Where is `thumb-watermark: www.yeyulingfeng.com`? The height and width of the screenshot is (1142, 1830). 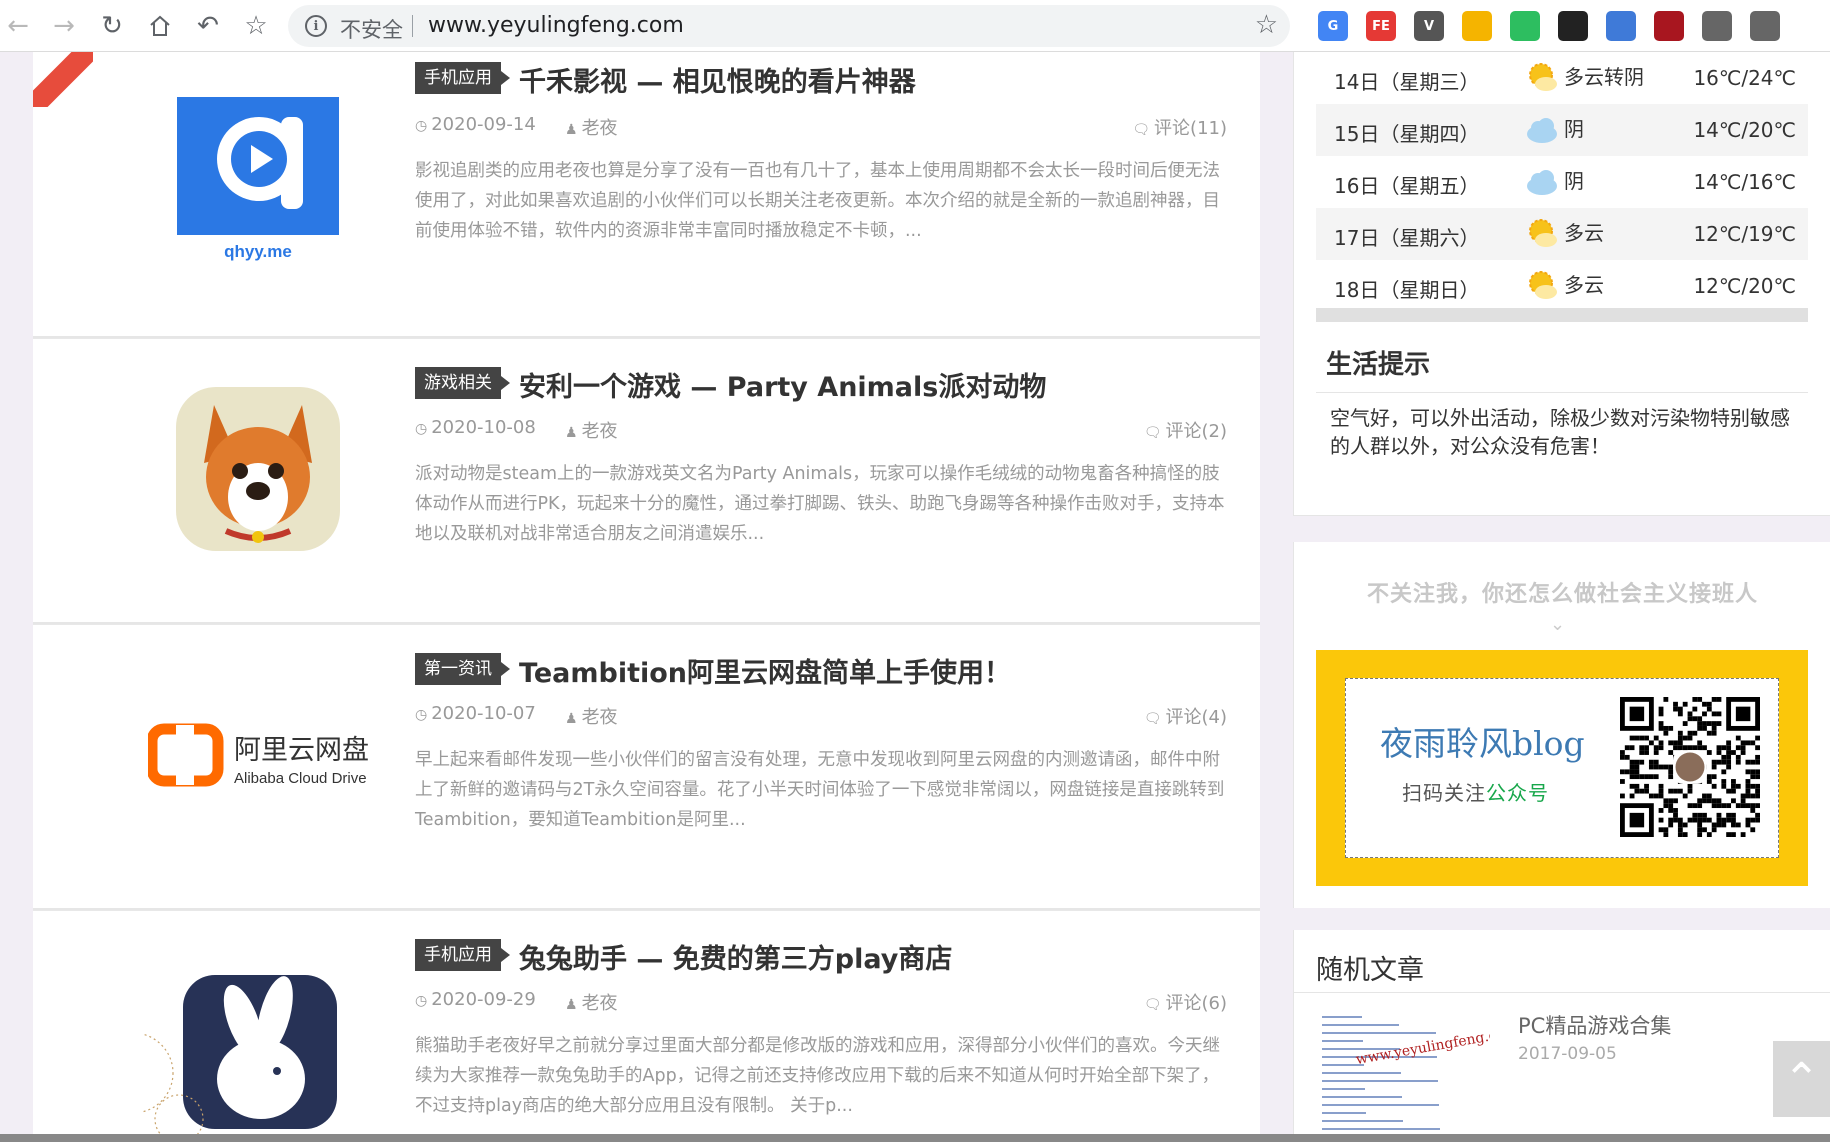 thumb-watermark: www.yeyulingfeng.com is located at coordinates (1422, 1046).